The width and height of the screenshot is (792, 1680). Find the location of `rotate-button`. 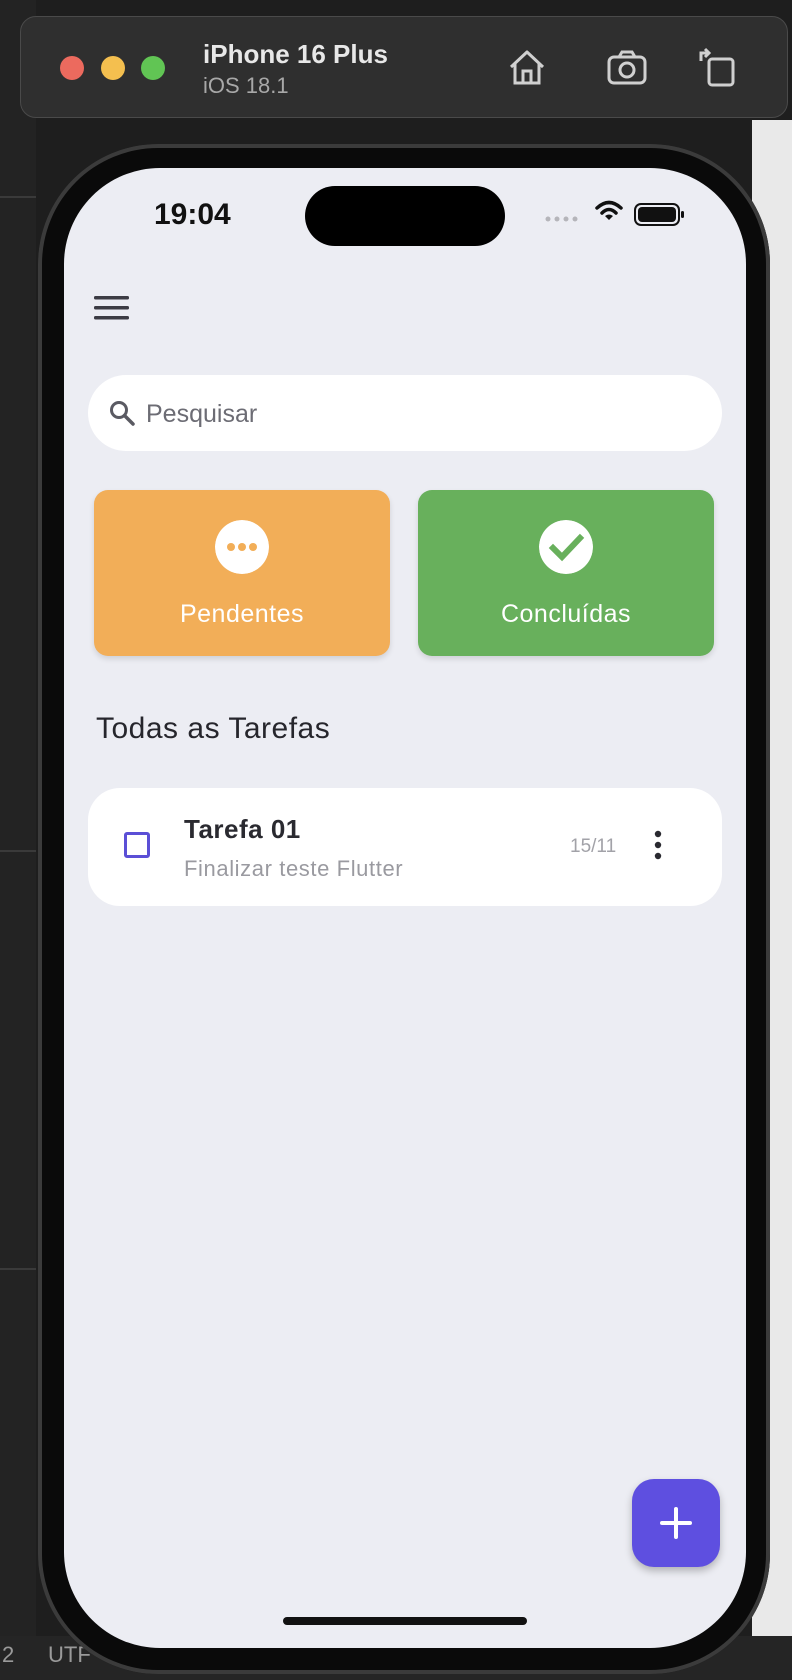

rotate-button is located at coordinates (717, 67).